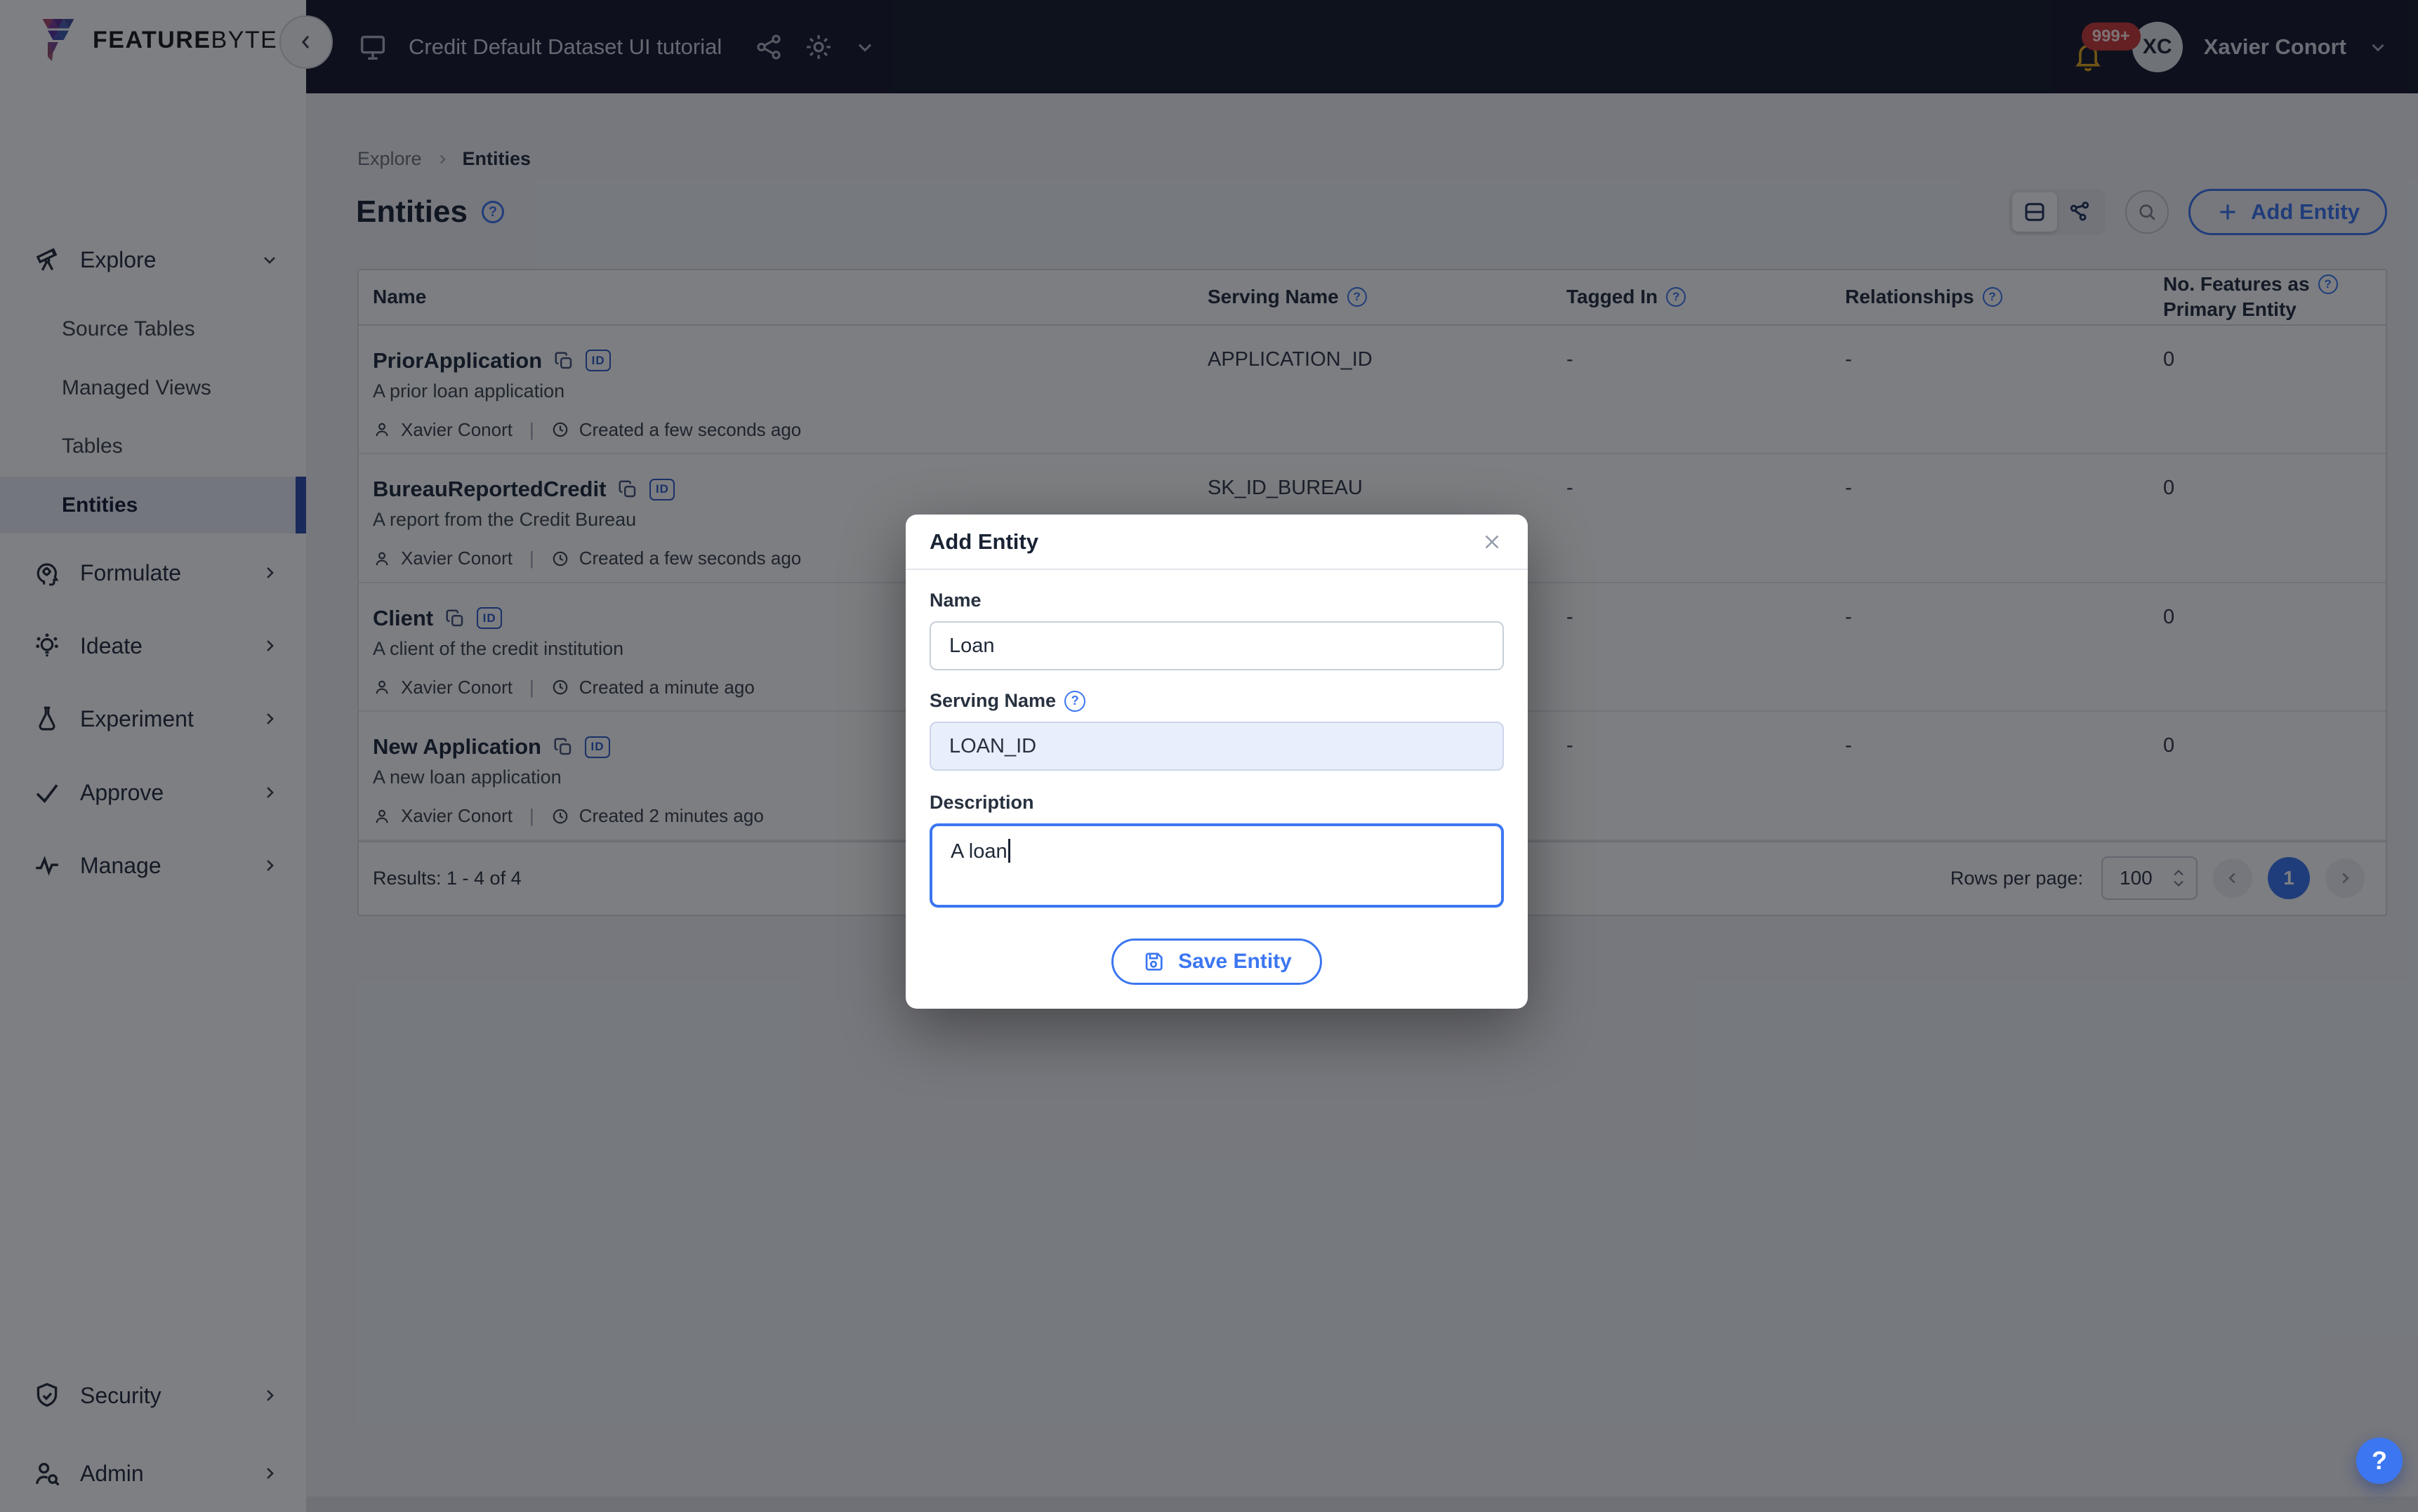 This screenshot has width=2418, height=1512. I want to click on save-entity-button: Save Entity, so click(1216, 962).